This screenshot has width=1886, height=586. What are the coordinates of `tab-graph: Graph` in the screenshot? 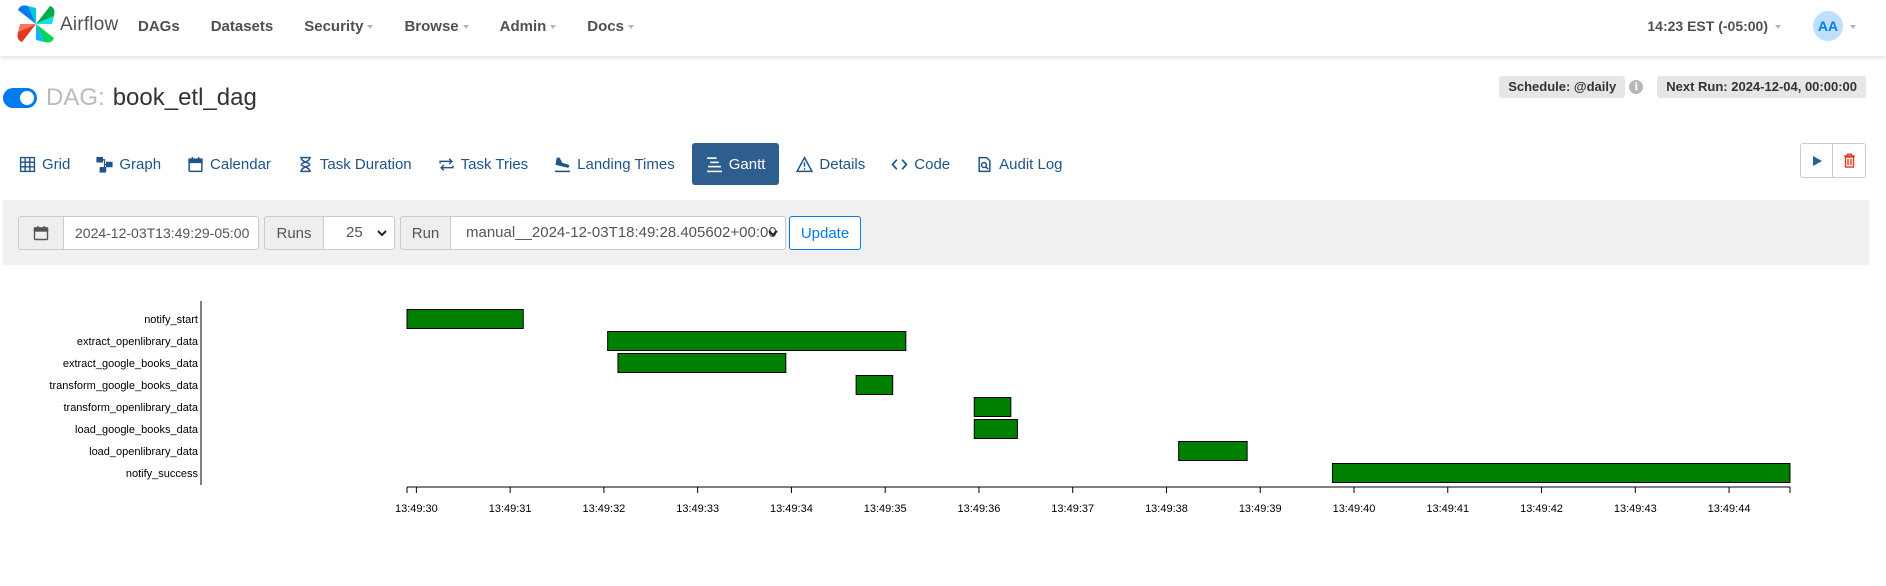 It's located at (128, 164).